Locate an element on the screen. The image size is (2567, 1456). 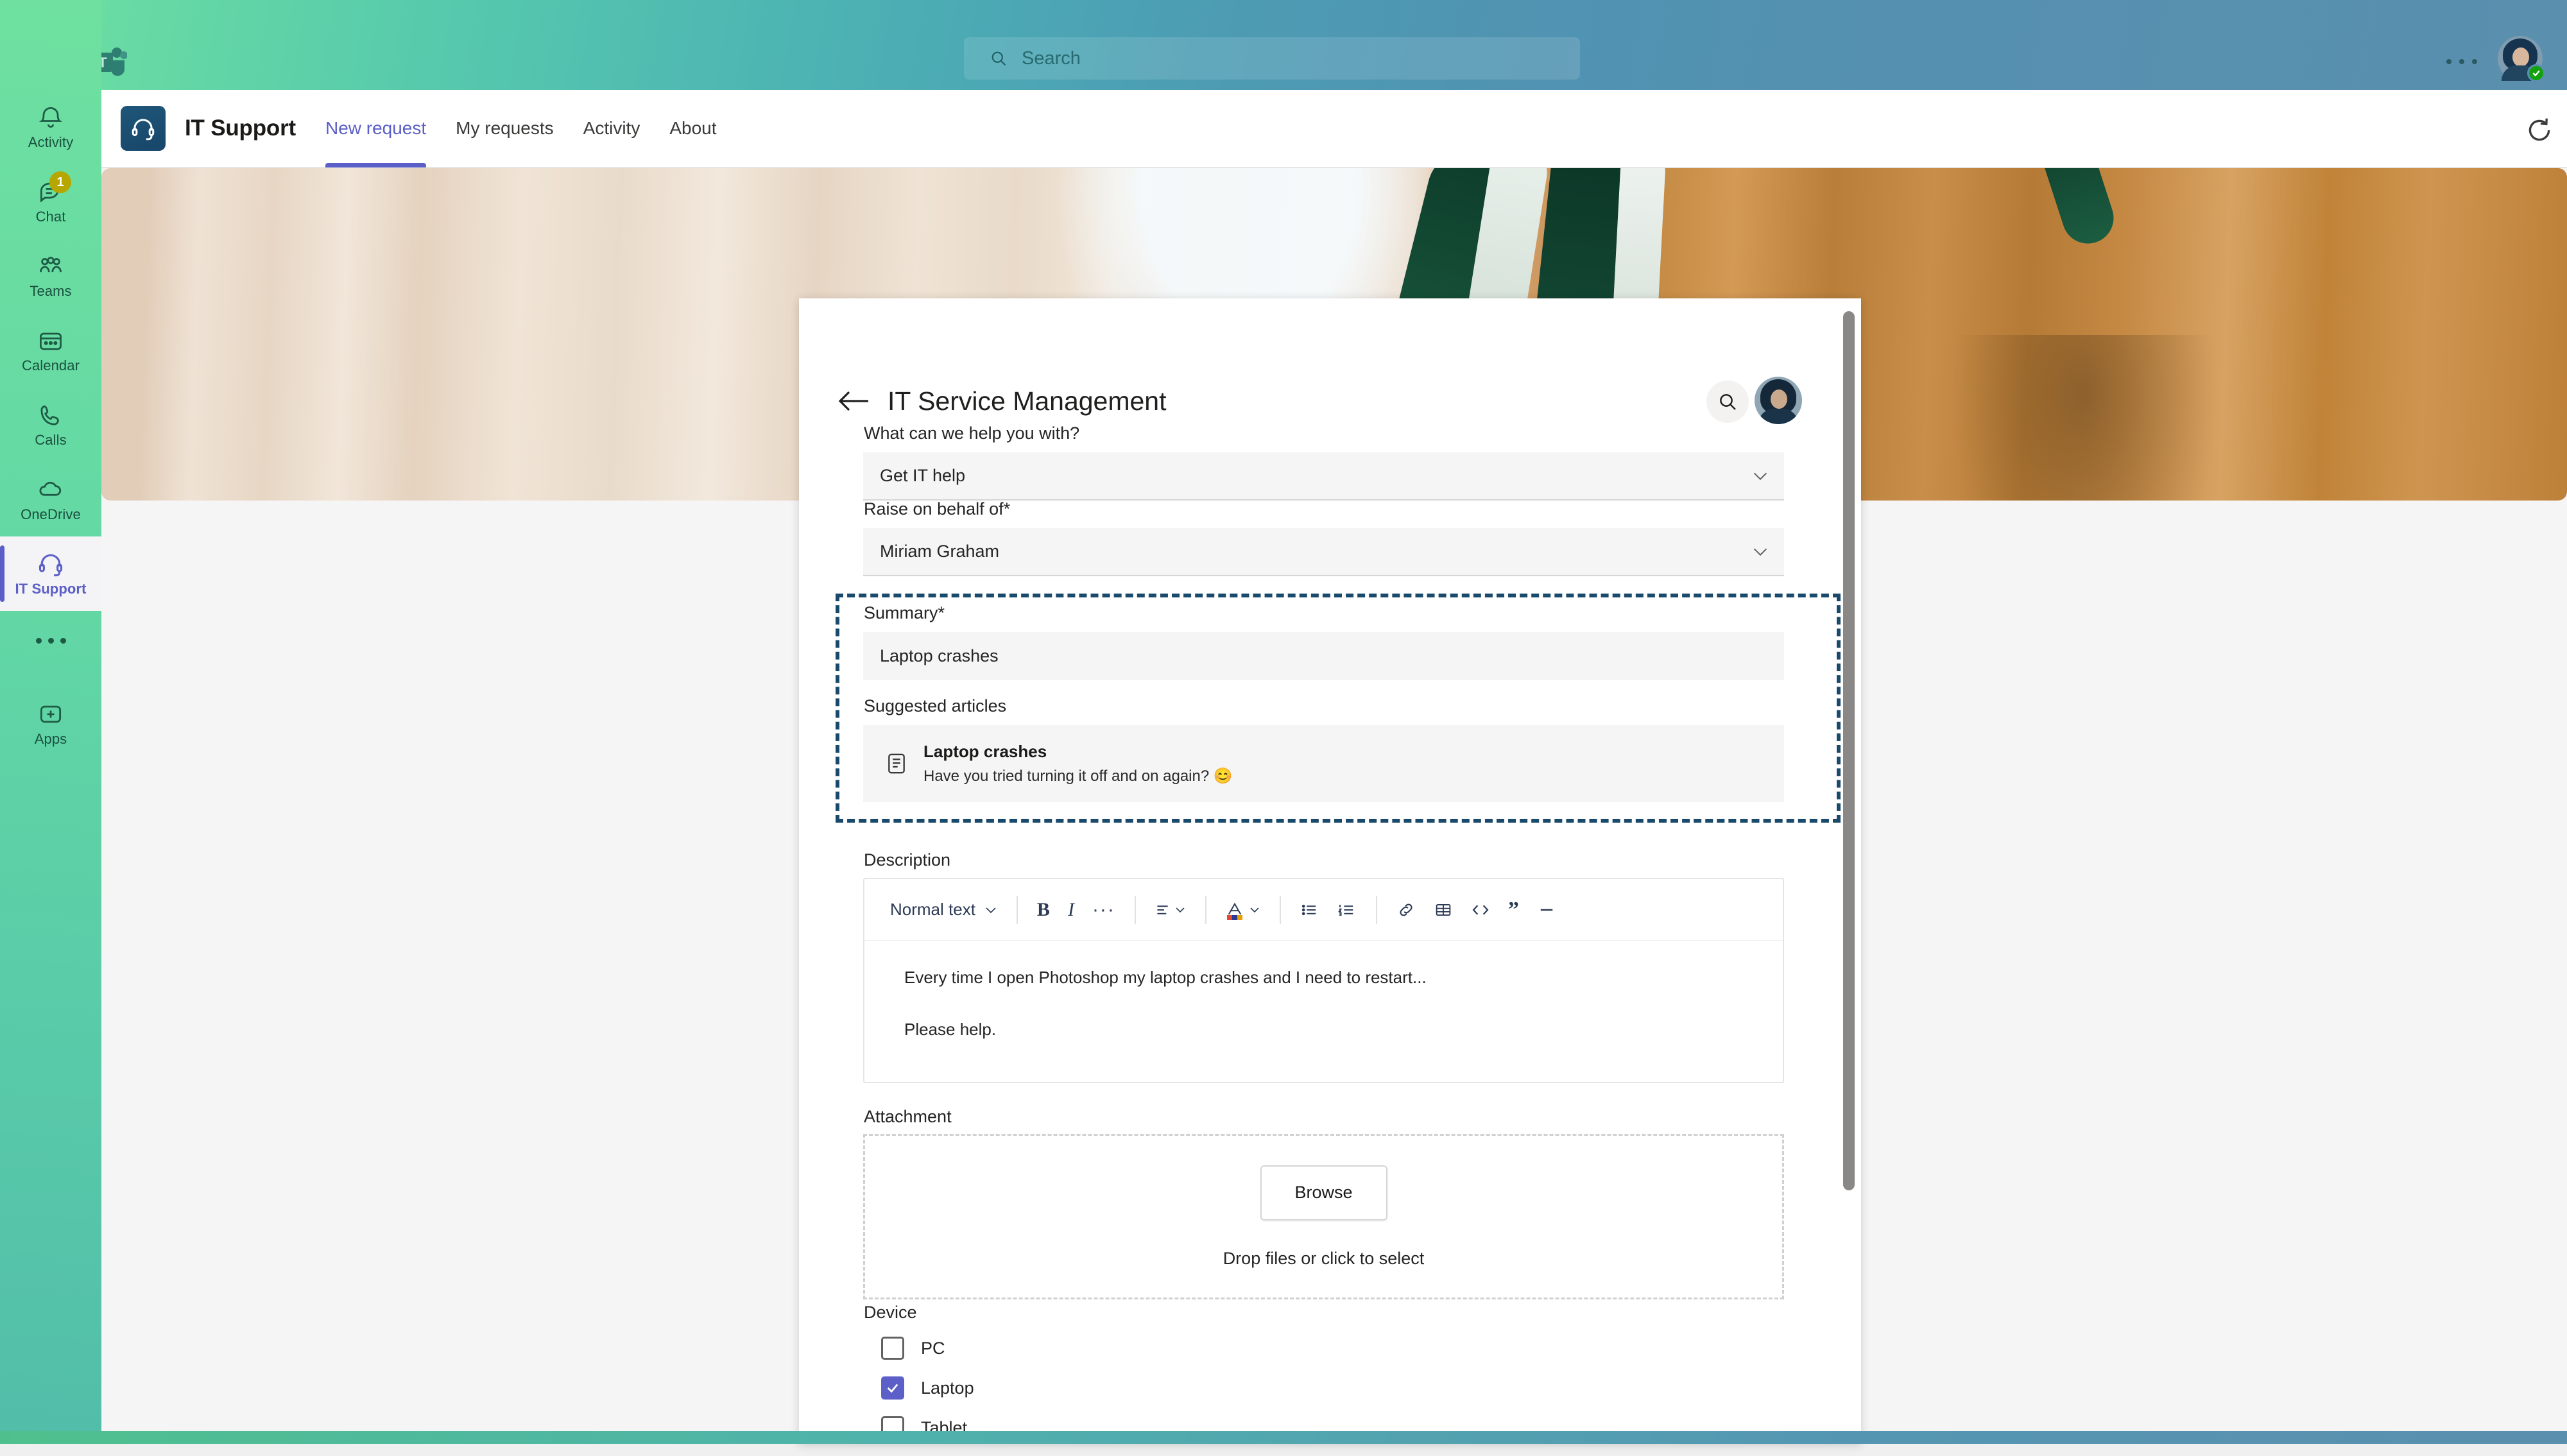
calendar-icon is located at coordinates (51, 341).